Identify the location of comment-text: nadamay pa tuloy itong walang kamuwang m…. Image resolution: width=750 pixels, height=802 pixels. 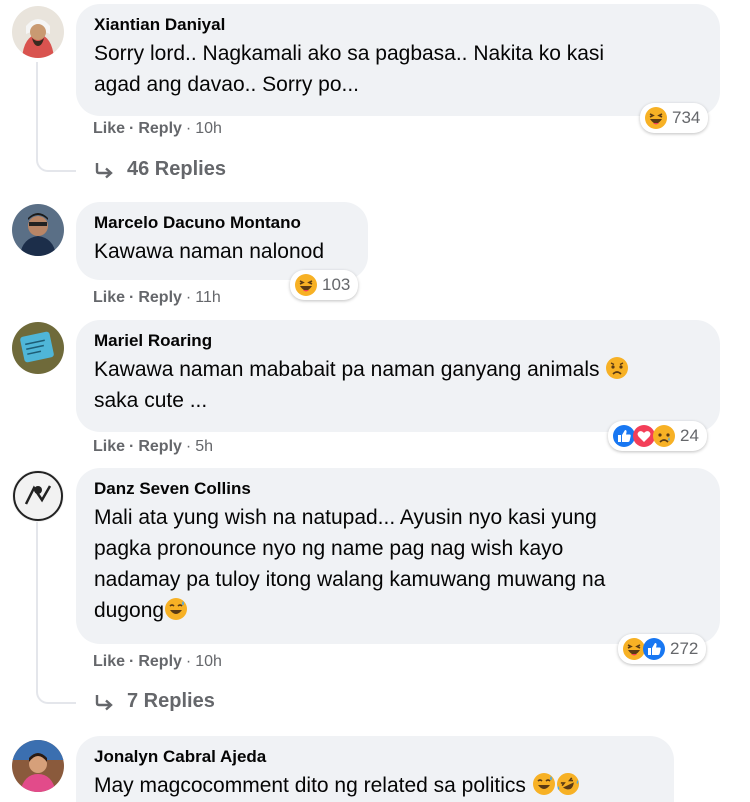
(350, 579).